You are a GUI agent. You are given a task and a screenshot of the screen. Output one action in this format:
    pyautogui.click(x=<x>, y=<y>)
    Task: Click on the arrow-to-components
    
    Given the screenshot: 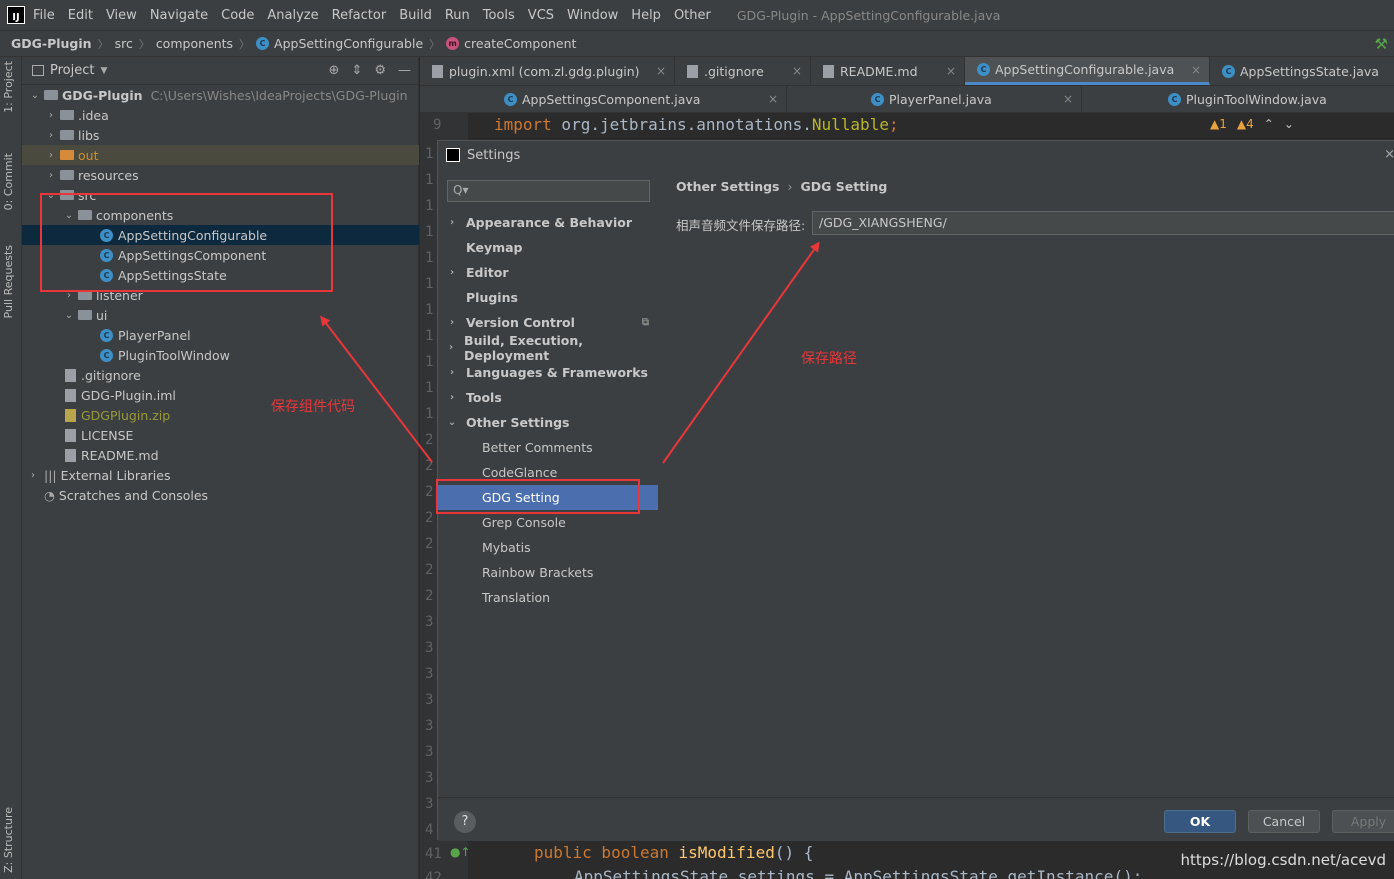 What is the action you would take?
    pyautogui.click(x=376, y=389)
    